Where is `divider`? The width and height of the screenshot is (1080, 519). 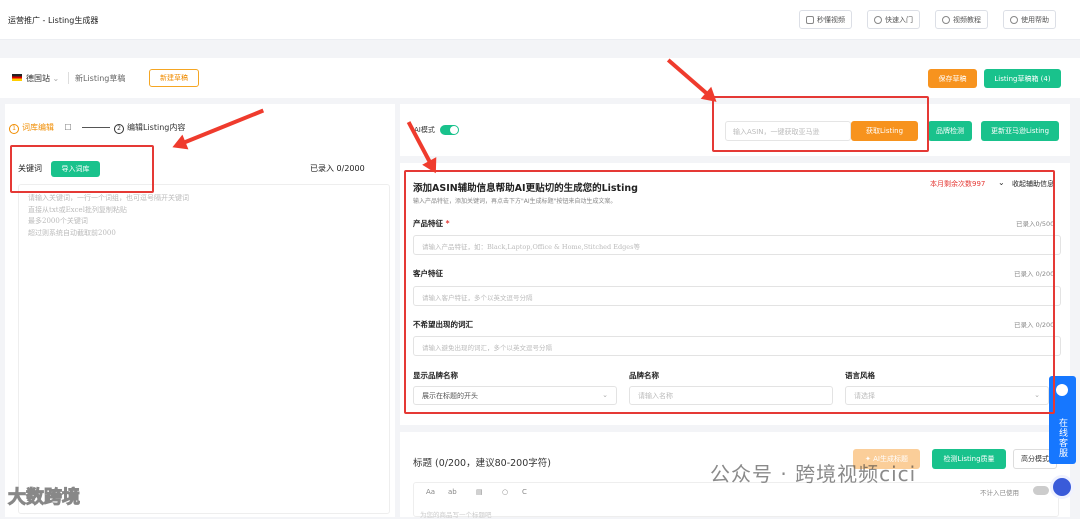 divider is located at coordinates (68, 78).